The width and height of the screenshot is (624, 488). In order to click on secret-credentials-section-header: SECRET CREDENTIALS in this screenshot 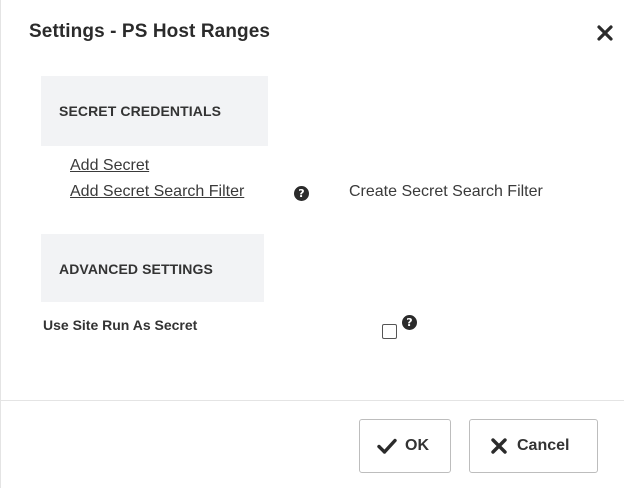, I will do `click(154, 111)`.